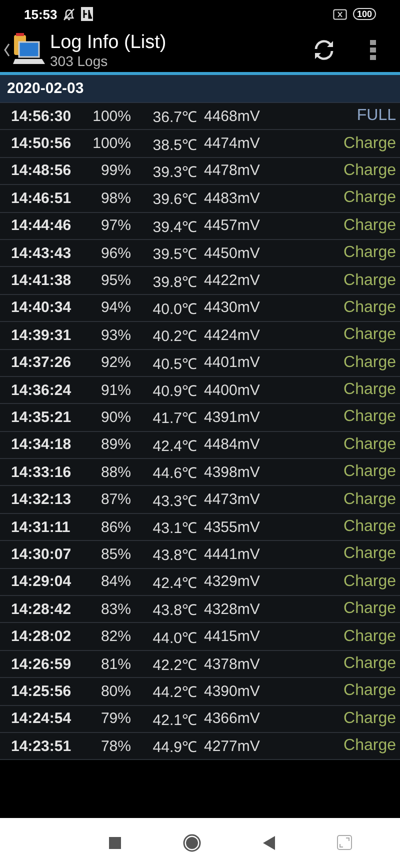 The height and width of the screenshot is (867, 400). I want to click on log-time: 14:31:11, so click(41, 527).